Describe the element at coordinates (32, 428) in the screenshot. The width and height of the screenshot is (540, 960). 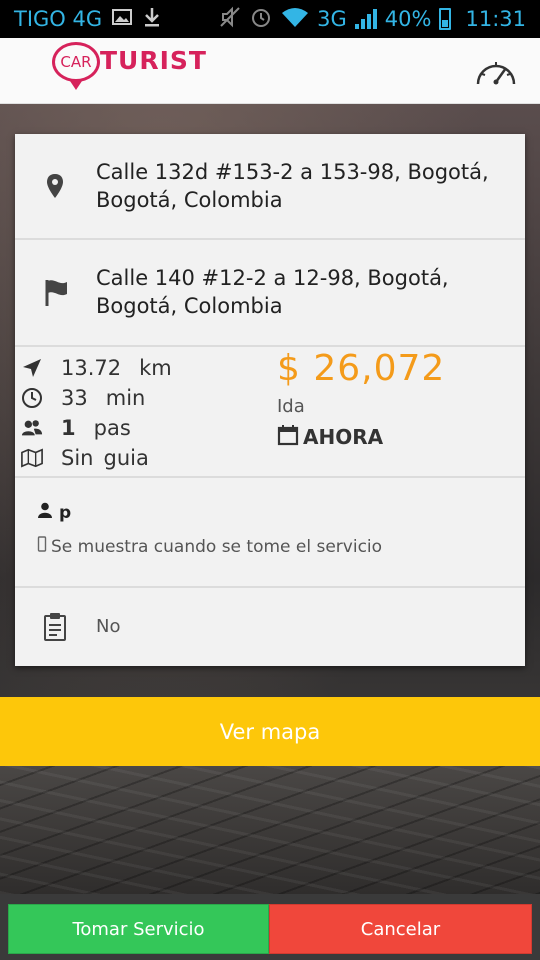
I see `users-icon` at that location.